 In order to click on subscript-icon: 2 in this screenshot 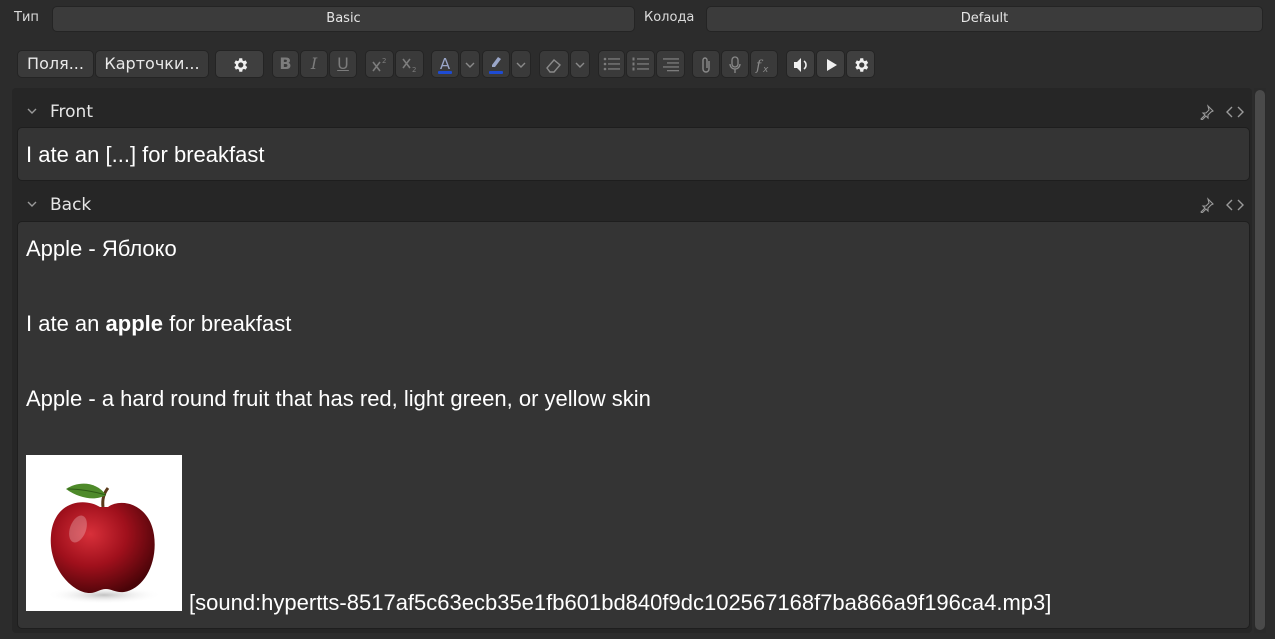, I will do `click(408, 66)`.